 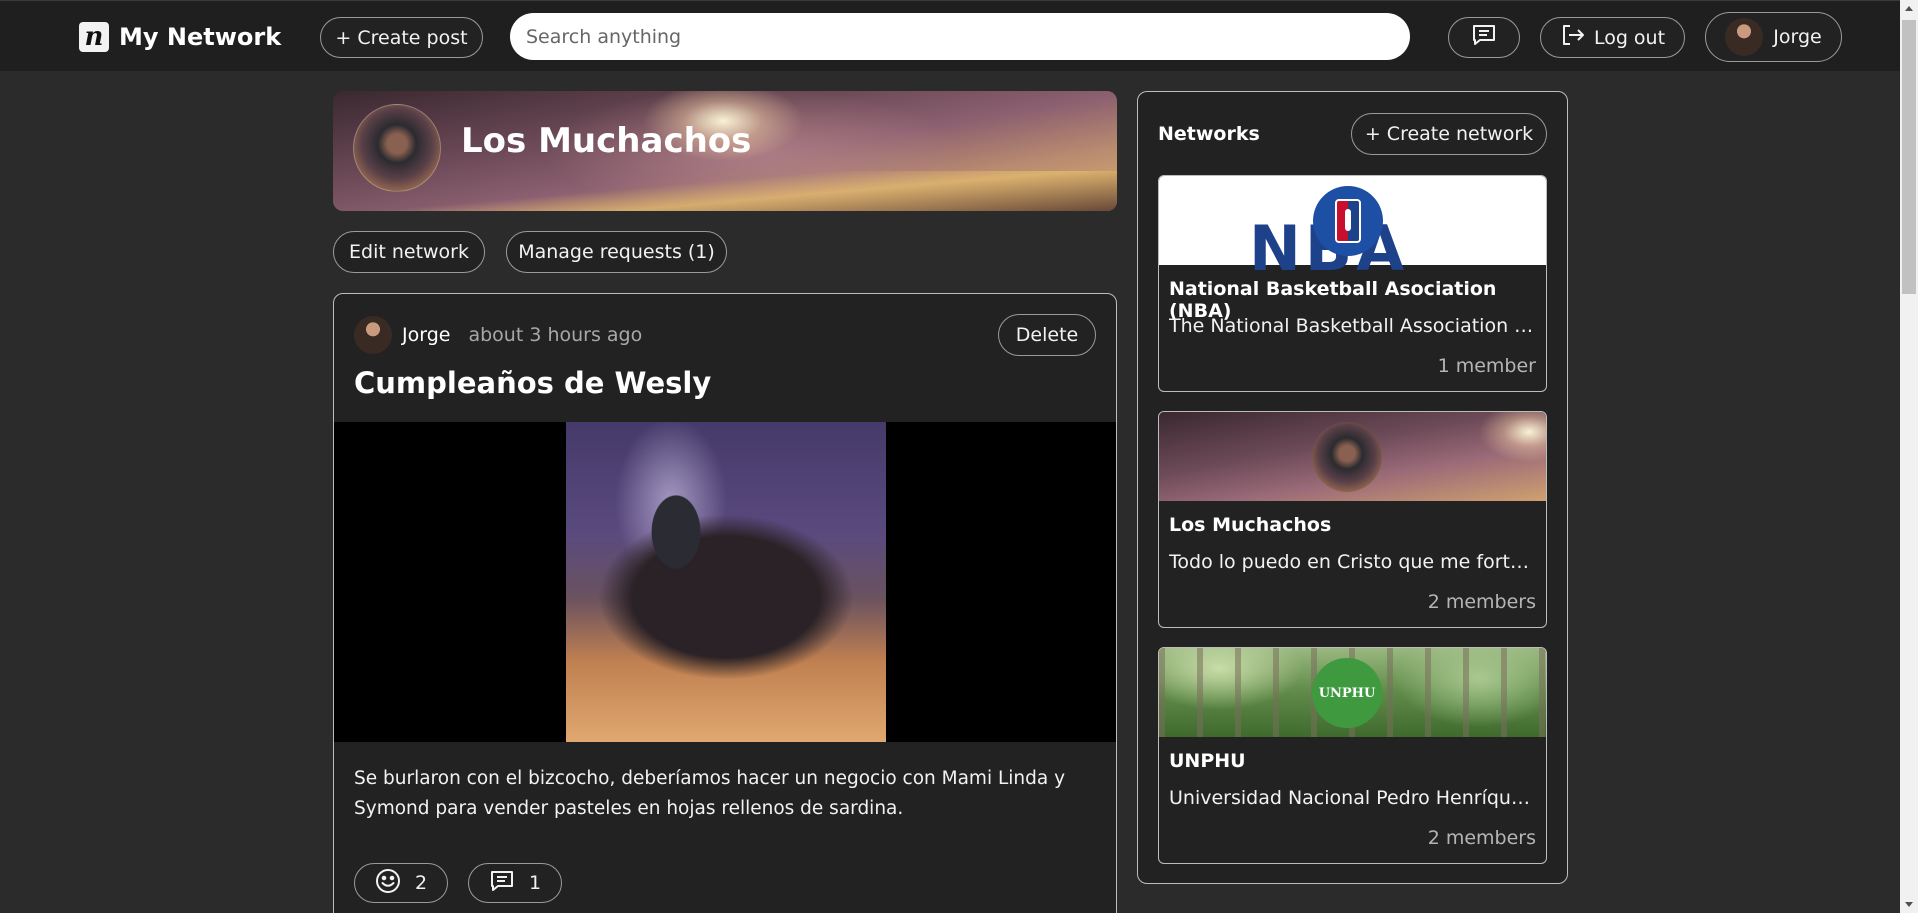 I want to click on network-banner-los-muchachos, so click(x=1352, y=456).